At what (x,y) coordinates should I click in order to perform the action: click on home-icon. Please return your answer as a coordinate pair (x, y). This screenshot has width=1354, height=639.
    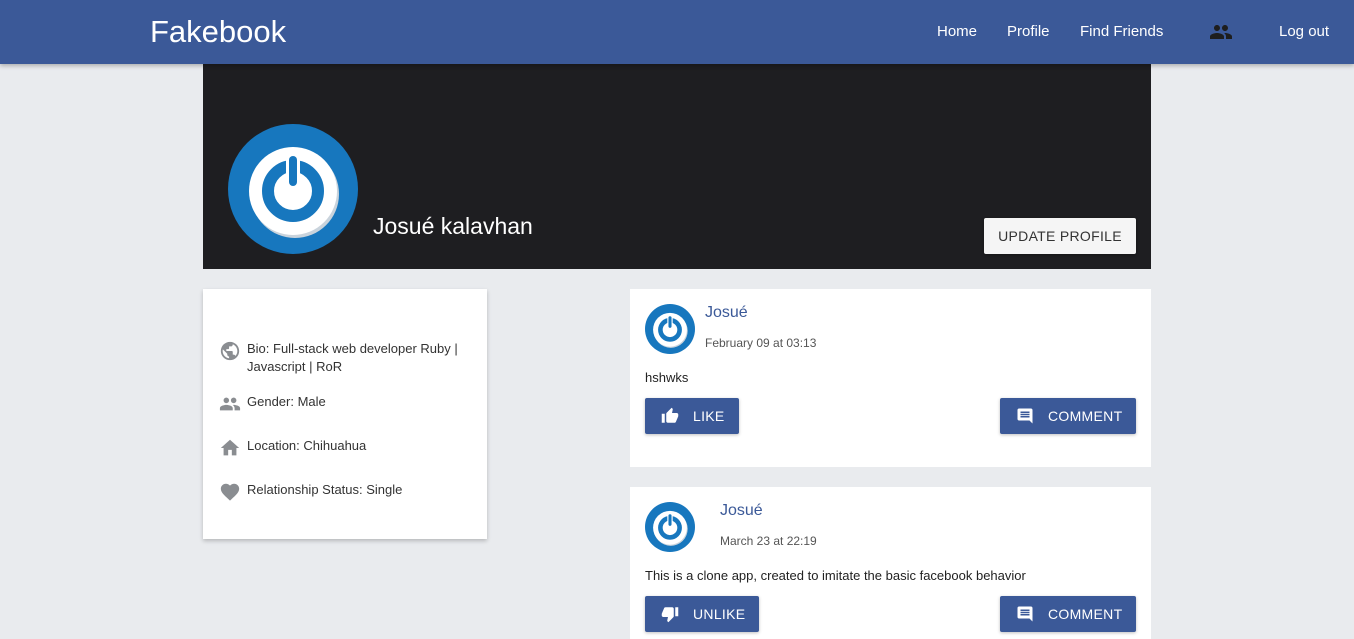
    Looking at the image, I should click on (230, 447).